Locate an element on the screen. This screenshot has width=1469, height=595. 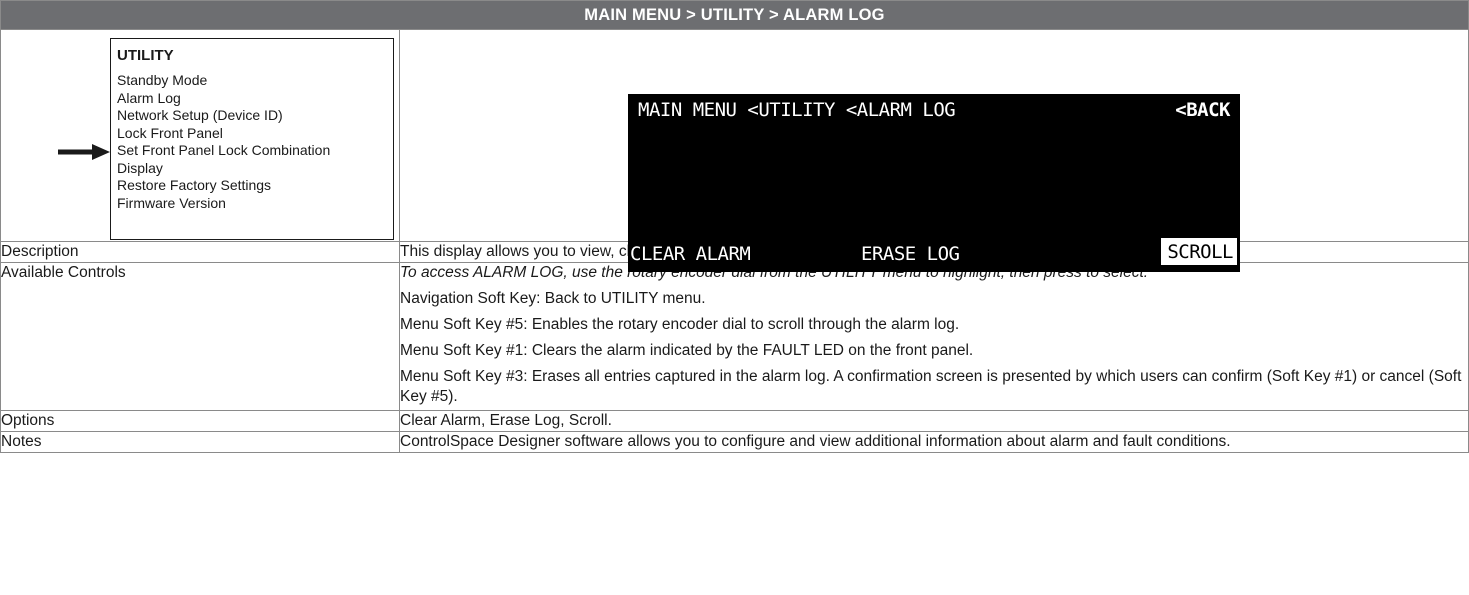
lcd-erase-log-softkey: ERASE LOG is located at coordinates (910, 254).